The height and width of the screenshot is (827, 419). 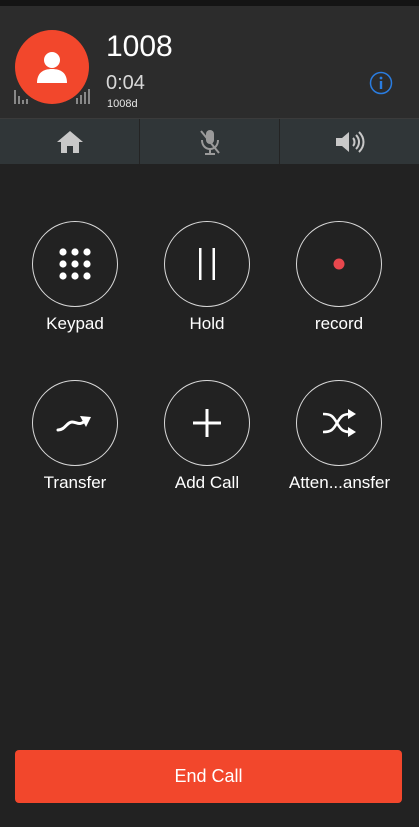 I want to click on speaker-icon, so click(x=349, y=141).